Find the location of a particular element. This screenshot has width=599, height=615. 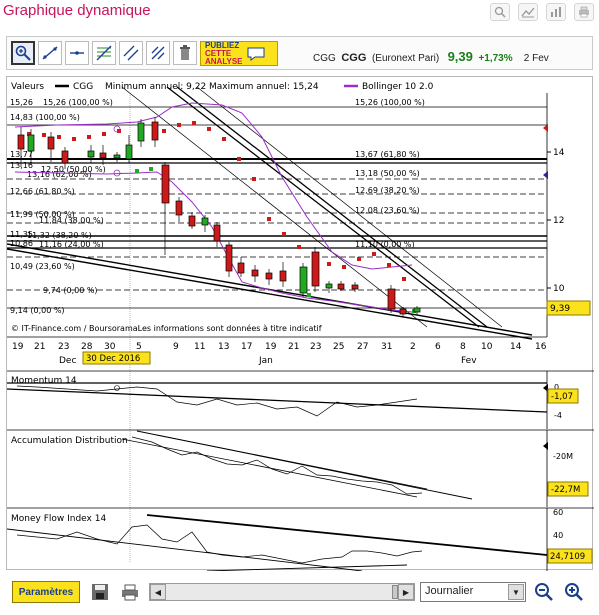

parameters-button: Paramètres is located at coordinates (46, 592).